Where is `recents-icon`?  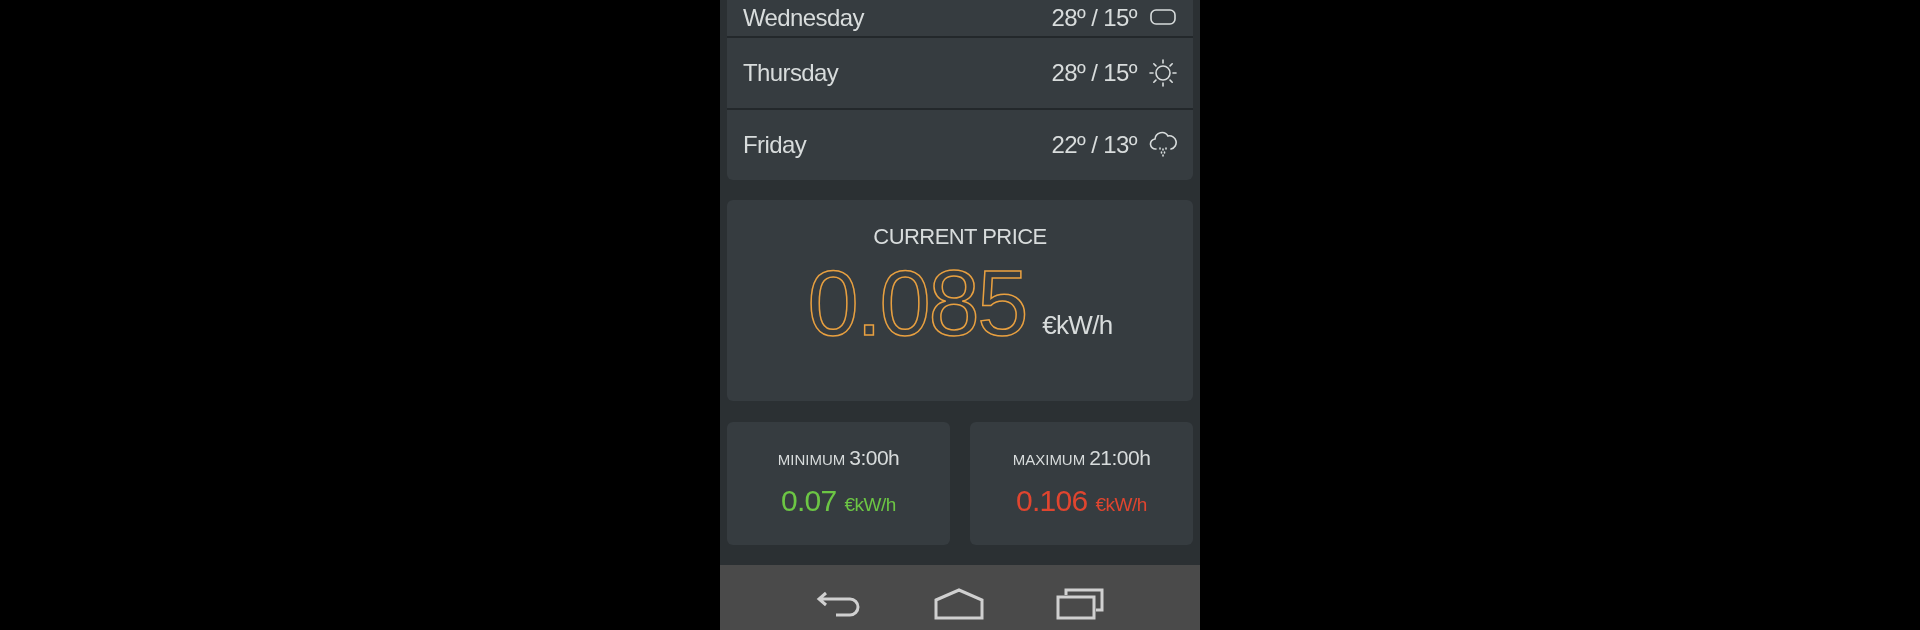 recents-icon is located at coordinates (1080, 603).